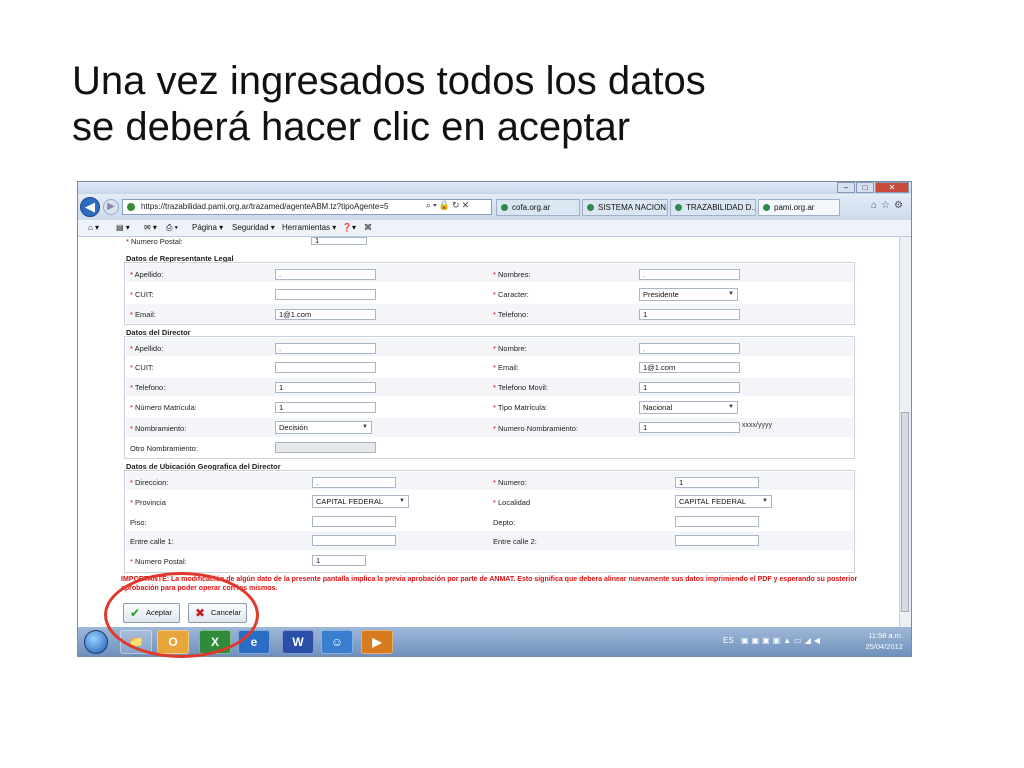 This screenshot has width=1024, height=768. I want to click on home-star-gear-icons: ⌂☆⚙, so click(889, 205).